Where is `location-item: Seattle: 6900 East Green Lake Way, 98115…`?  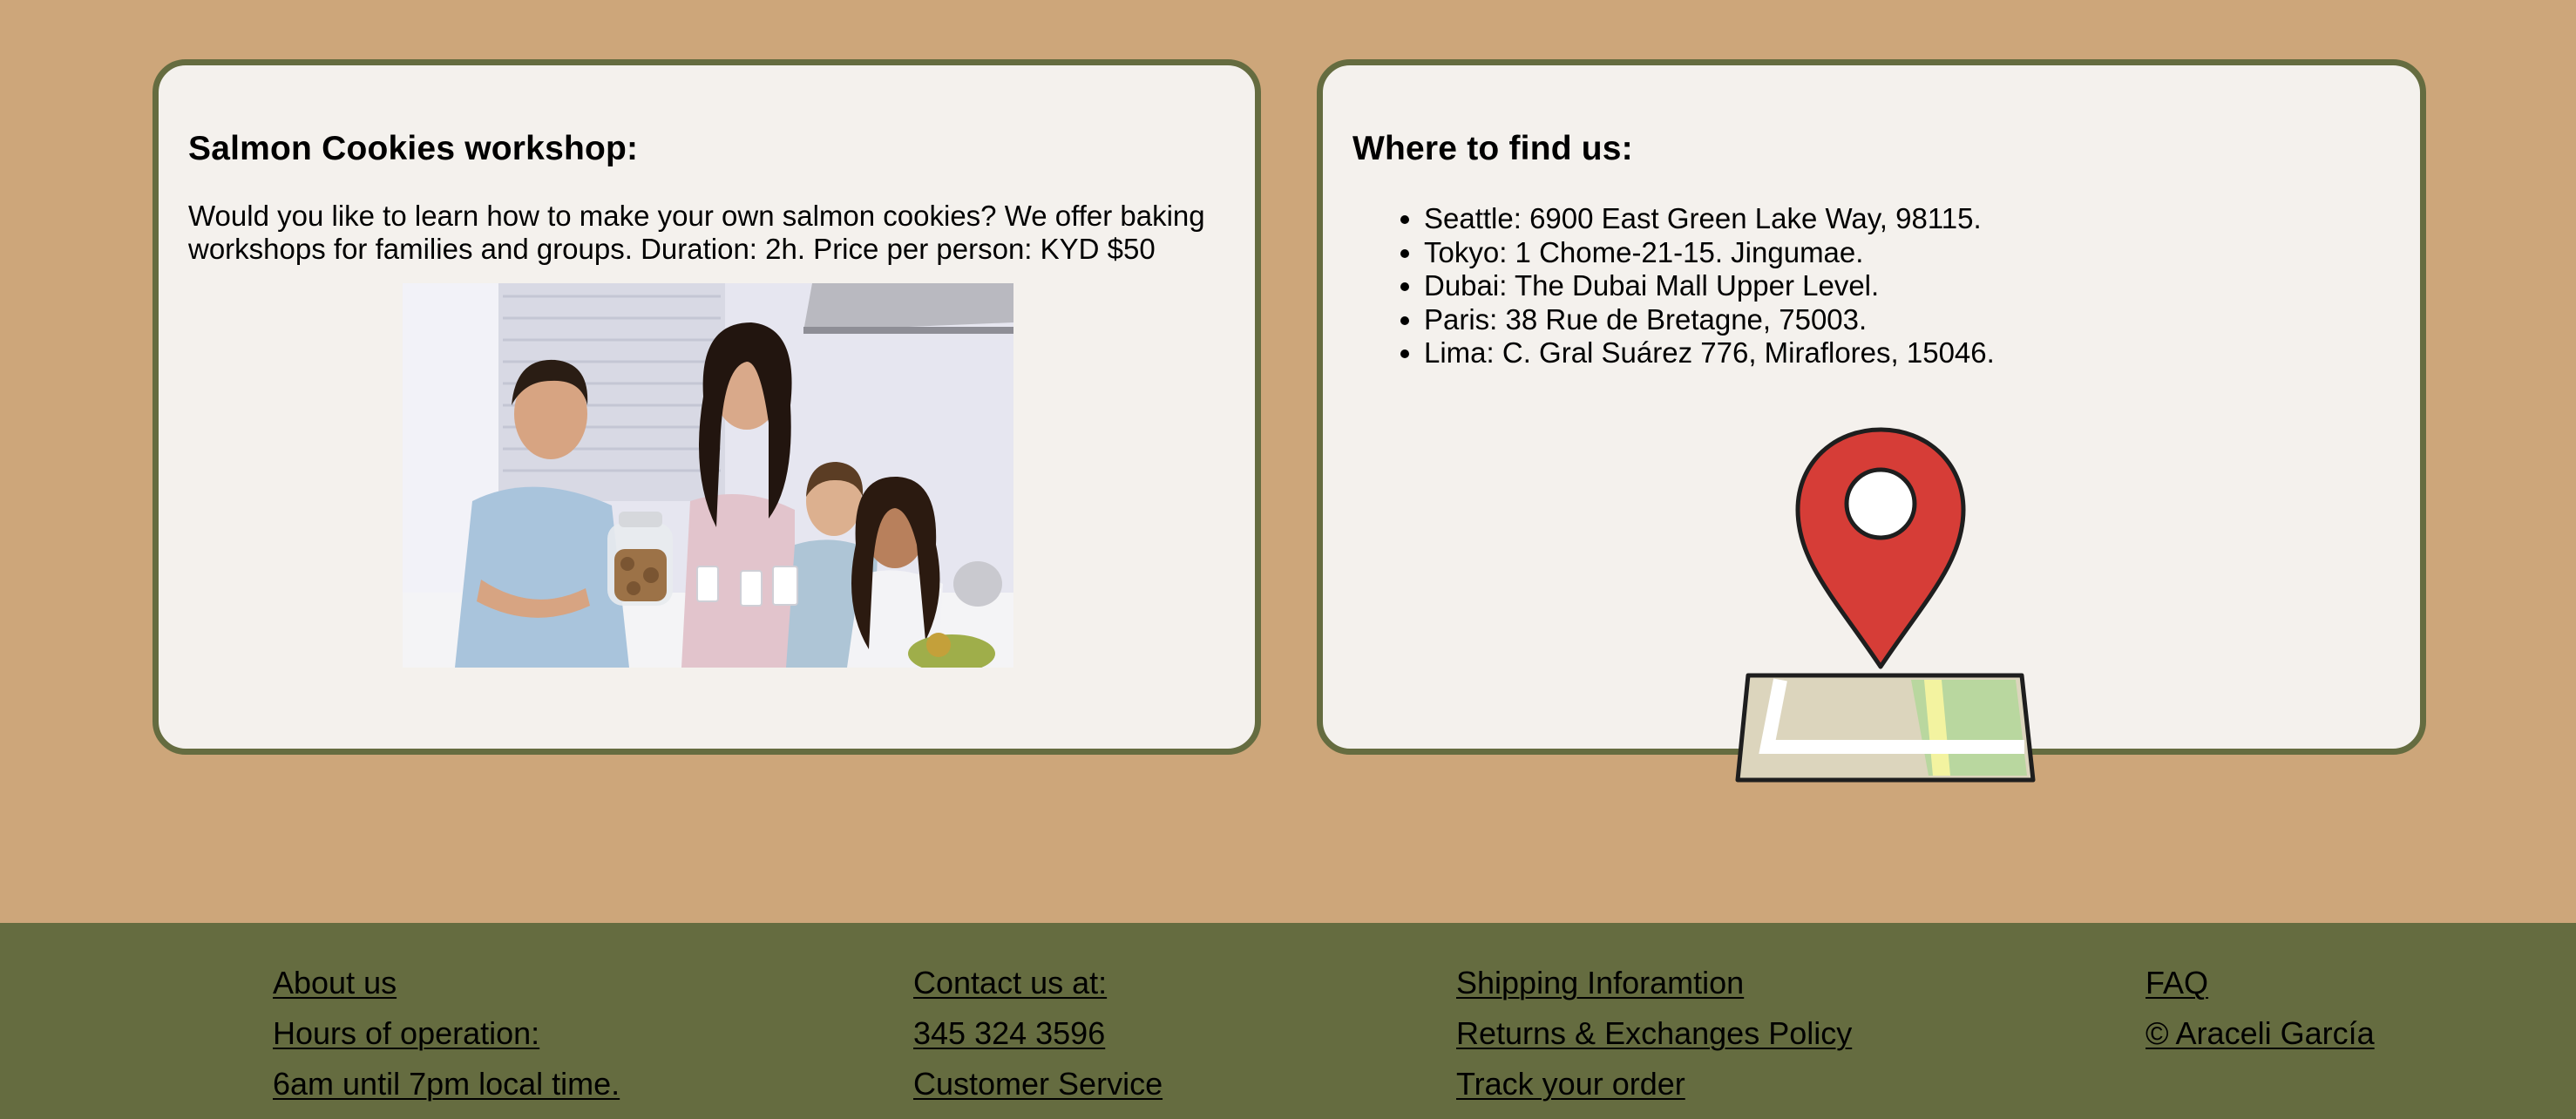
location-item: Seattle: 6900 East Green Lake Way, 98115… is located at coordinates (1710, 219).